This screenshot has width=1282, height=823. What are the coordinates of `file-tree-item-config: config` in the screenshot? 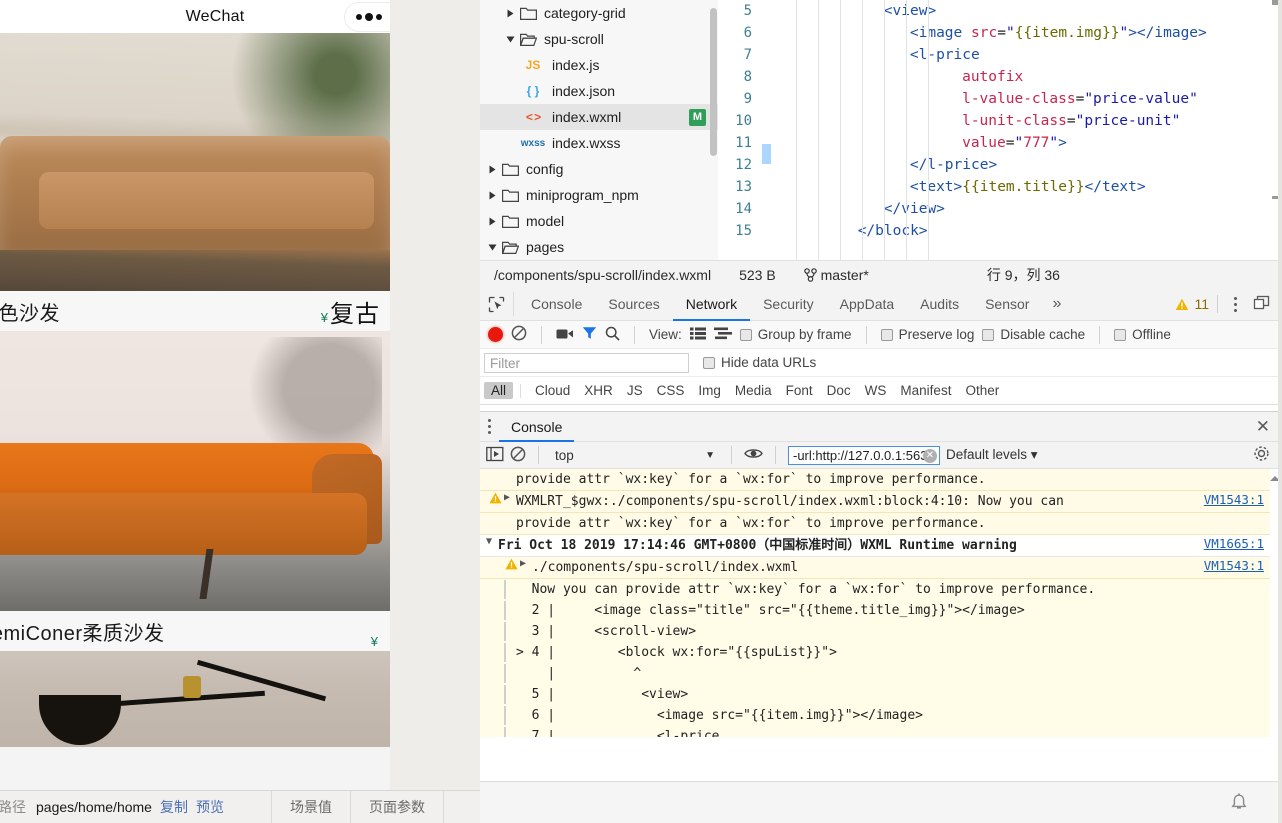 It's located at (599, 169).